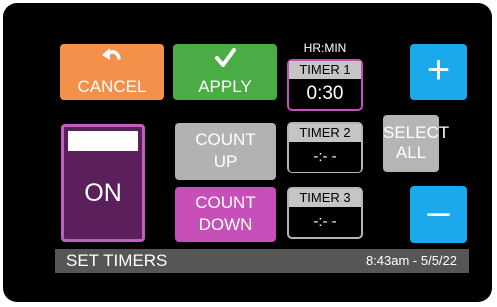 Image resolution: width=497 pixels, height=307 pixels. I want to click on cancel-button: CANCEL, so click(112, 72).